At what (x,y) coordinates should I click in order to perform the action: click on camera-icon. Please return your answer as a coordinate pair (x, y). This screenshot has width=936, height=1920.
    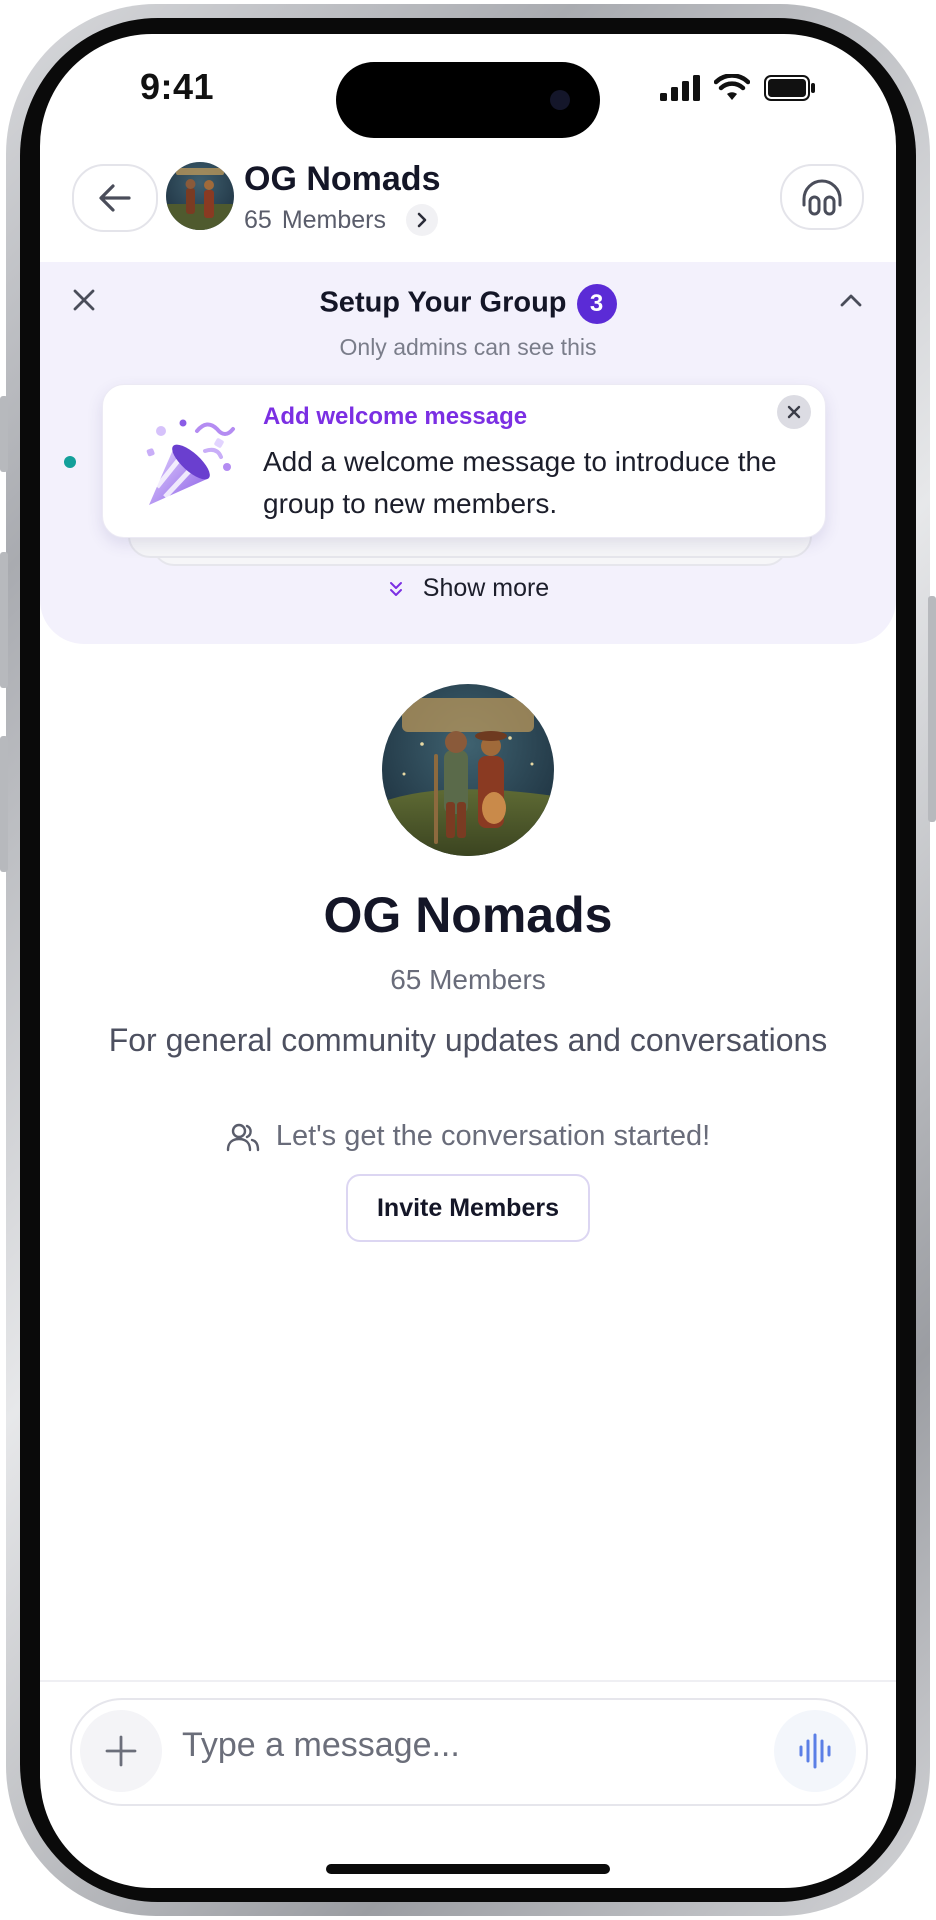
    Looking at the image, I should click on (560, 100).